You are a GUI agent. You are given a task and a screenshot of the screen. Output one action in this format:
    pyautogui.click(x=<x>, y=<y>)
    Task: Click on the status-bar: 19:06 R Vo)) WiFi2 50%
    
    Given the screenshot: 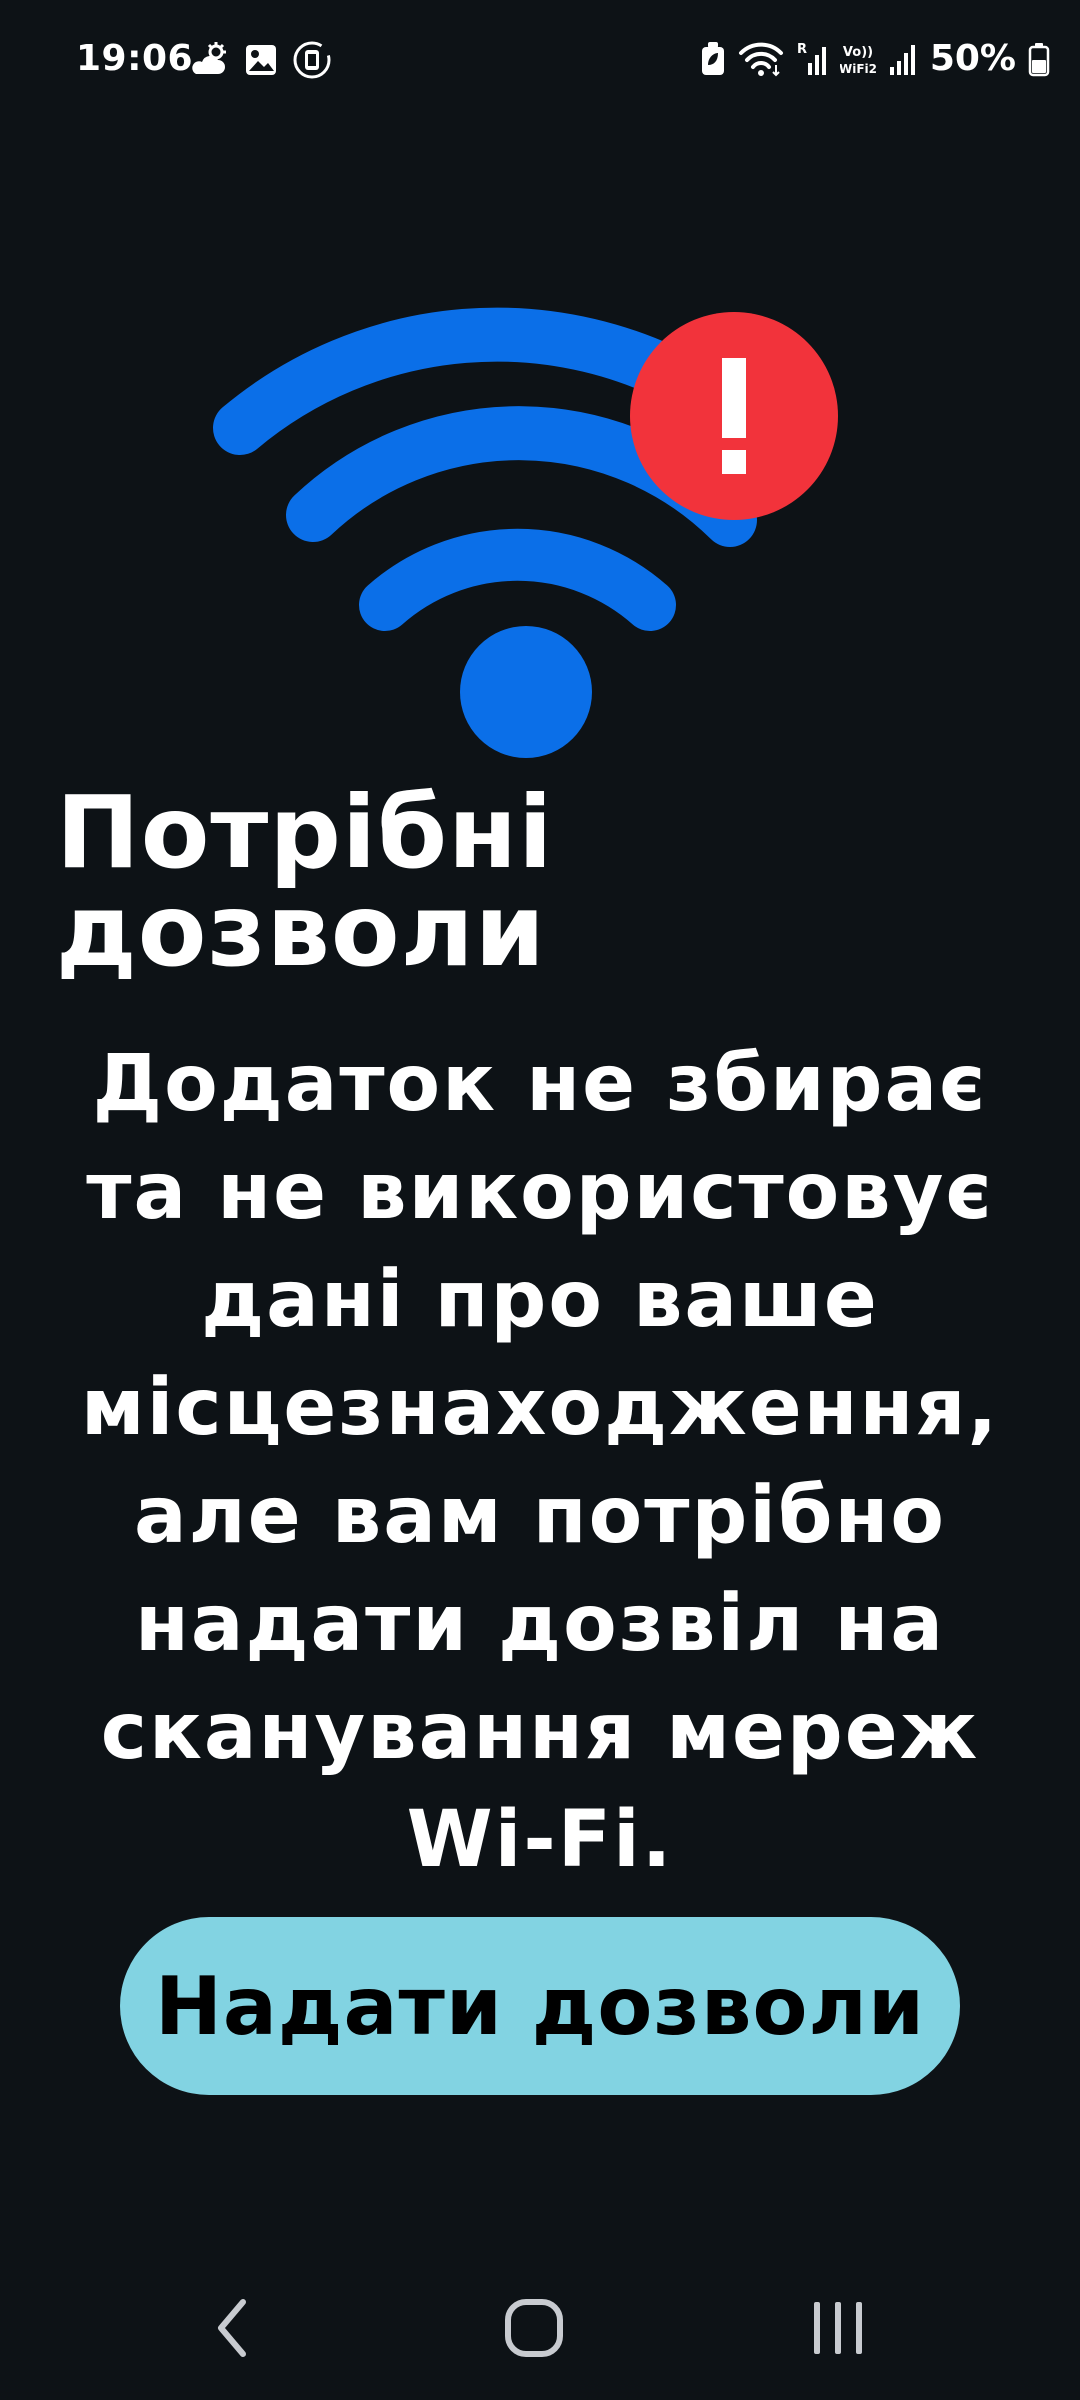 What is the action you would take?
    pyautogui.click(x=540, y=60)
    